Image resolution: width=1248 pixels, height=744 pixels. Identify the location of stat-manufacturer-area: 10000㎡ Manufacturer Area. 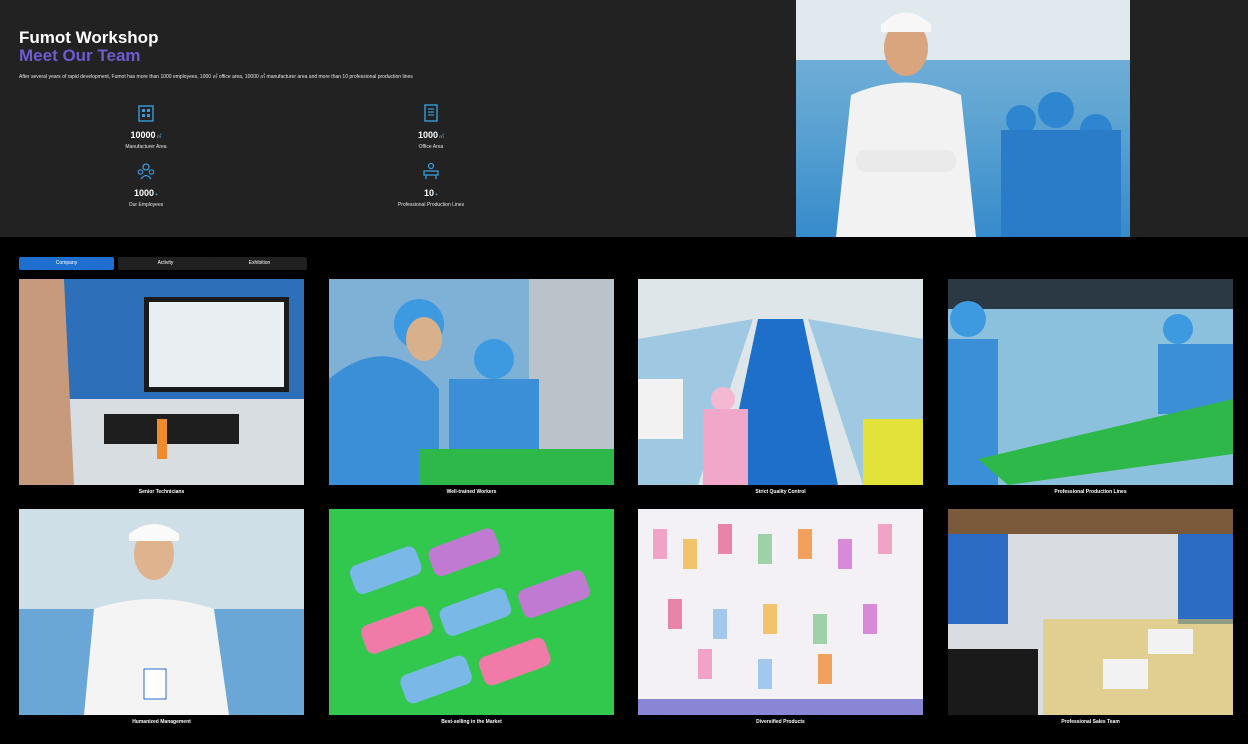
(146, 127).